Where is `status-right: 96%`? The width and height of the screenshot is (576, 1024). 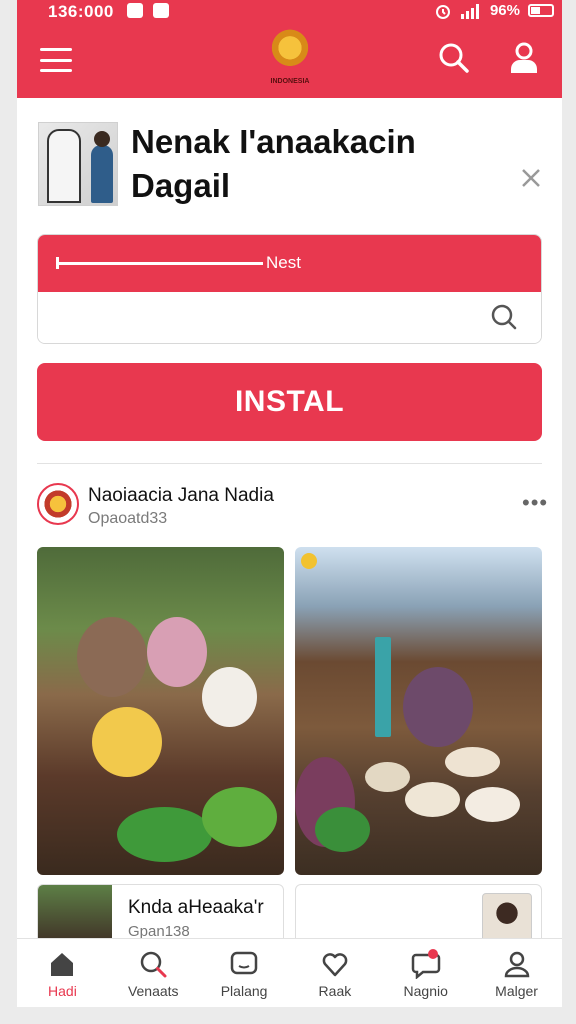
status-right: 96% is located at coordinates (494, 10).